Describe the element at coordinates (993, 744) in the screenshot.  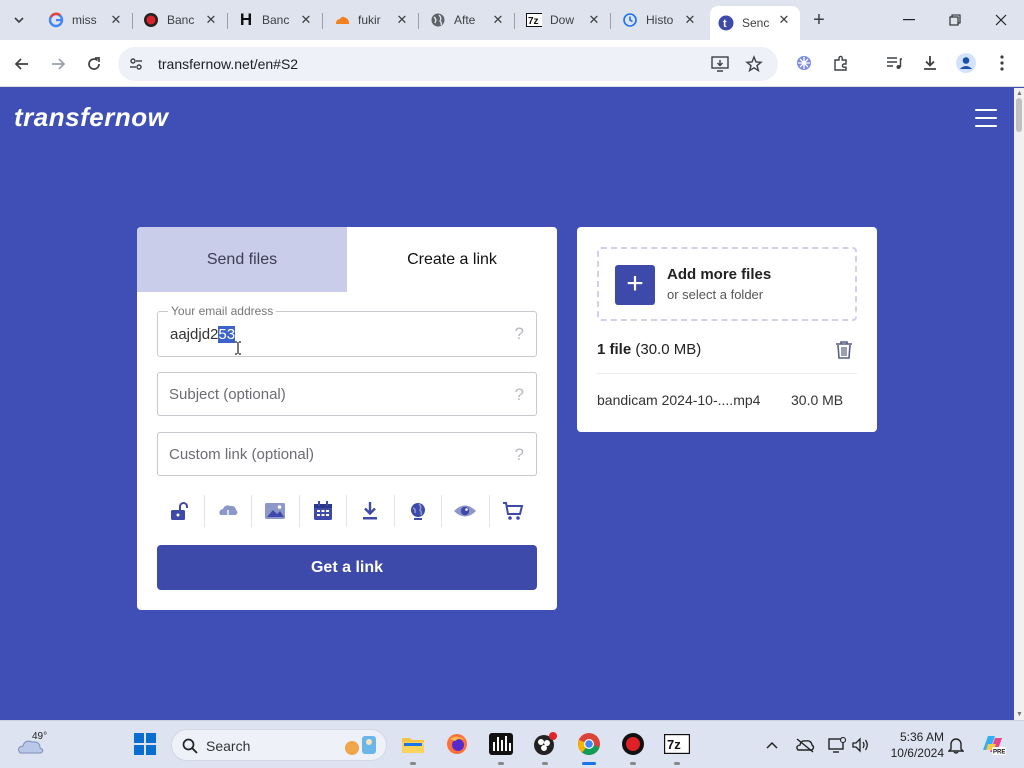
I see `copilot-icon: PRE` at that location.